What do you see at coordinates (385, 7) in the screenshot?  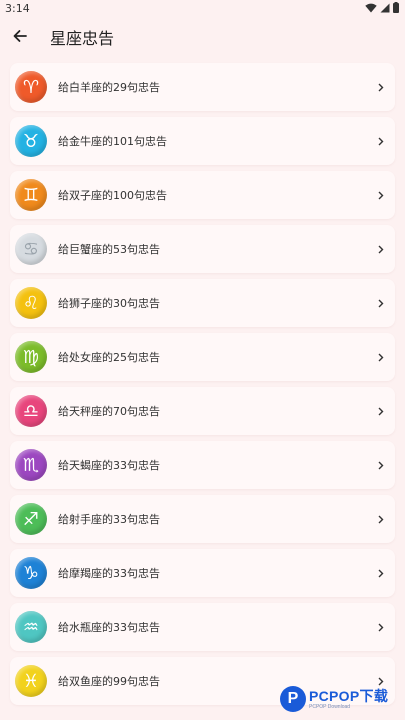 I see `signal-icon` at bounding box center [385, 7].